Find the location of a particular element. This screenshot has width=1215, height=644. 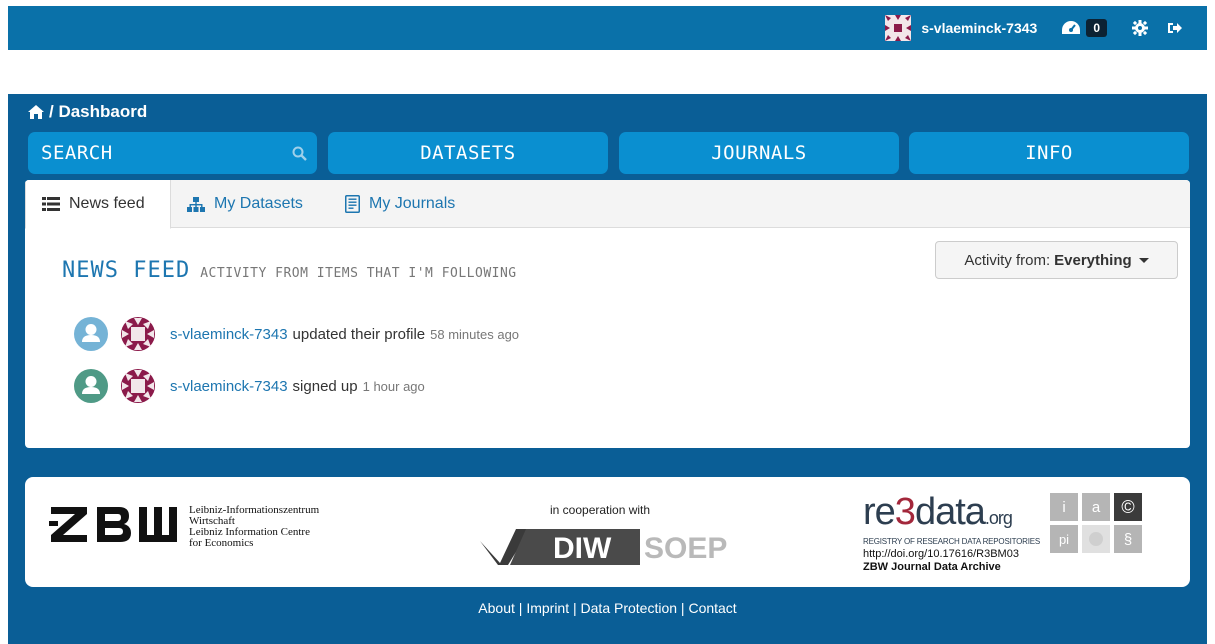

re3data-brand-data: data is located at coordinates (950, 512).